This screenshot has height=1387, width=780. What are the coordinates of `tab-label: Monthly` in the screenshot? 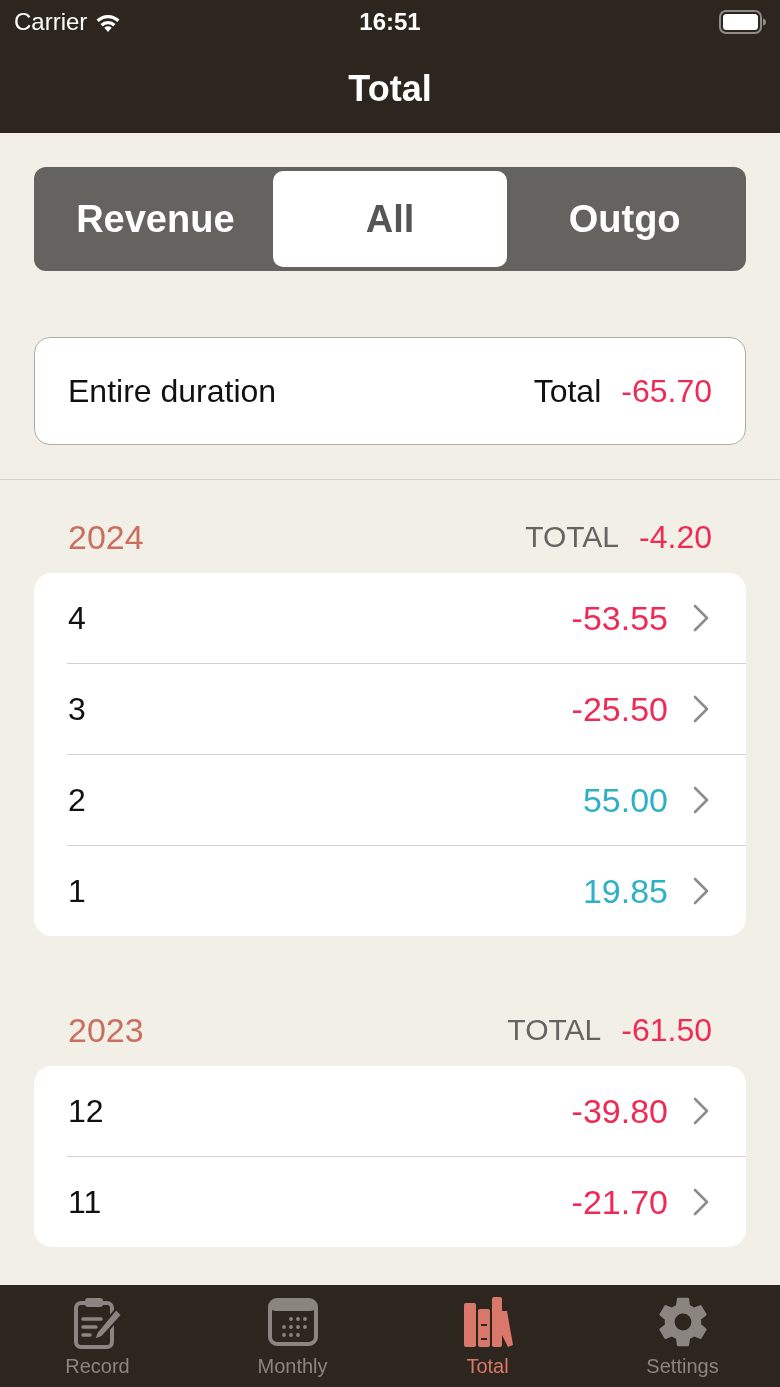 It's located at (292, 1366).